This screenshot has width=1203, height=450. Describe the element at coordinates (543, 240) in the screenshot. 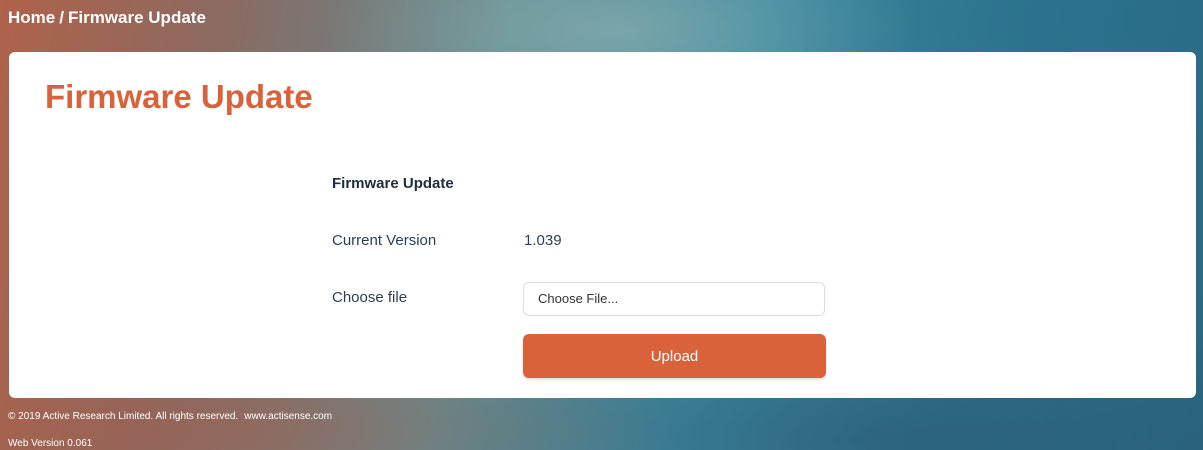

I see `current-version-value: 1.039` at that location.